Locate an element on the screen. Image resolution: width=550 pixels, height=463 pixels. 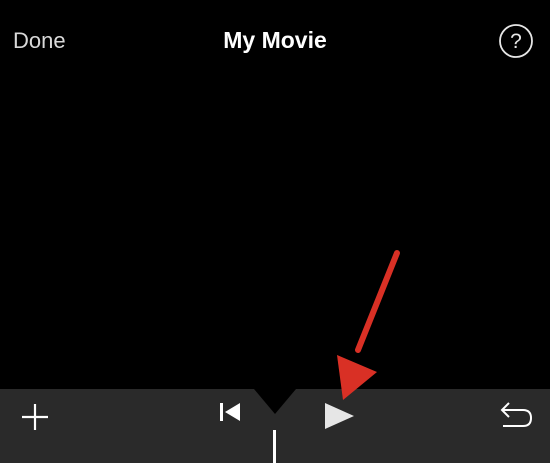
undo-icon is located at coordinates (516, 414).